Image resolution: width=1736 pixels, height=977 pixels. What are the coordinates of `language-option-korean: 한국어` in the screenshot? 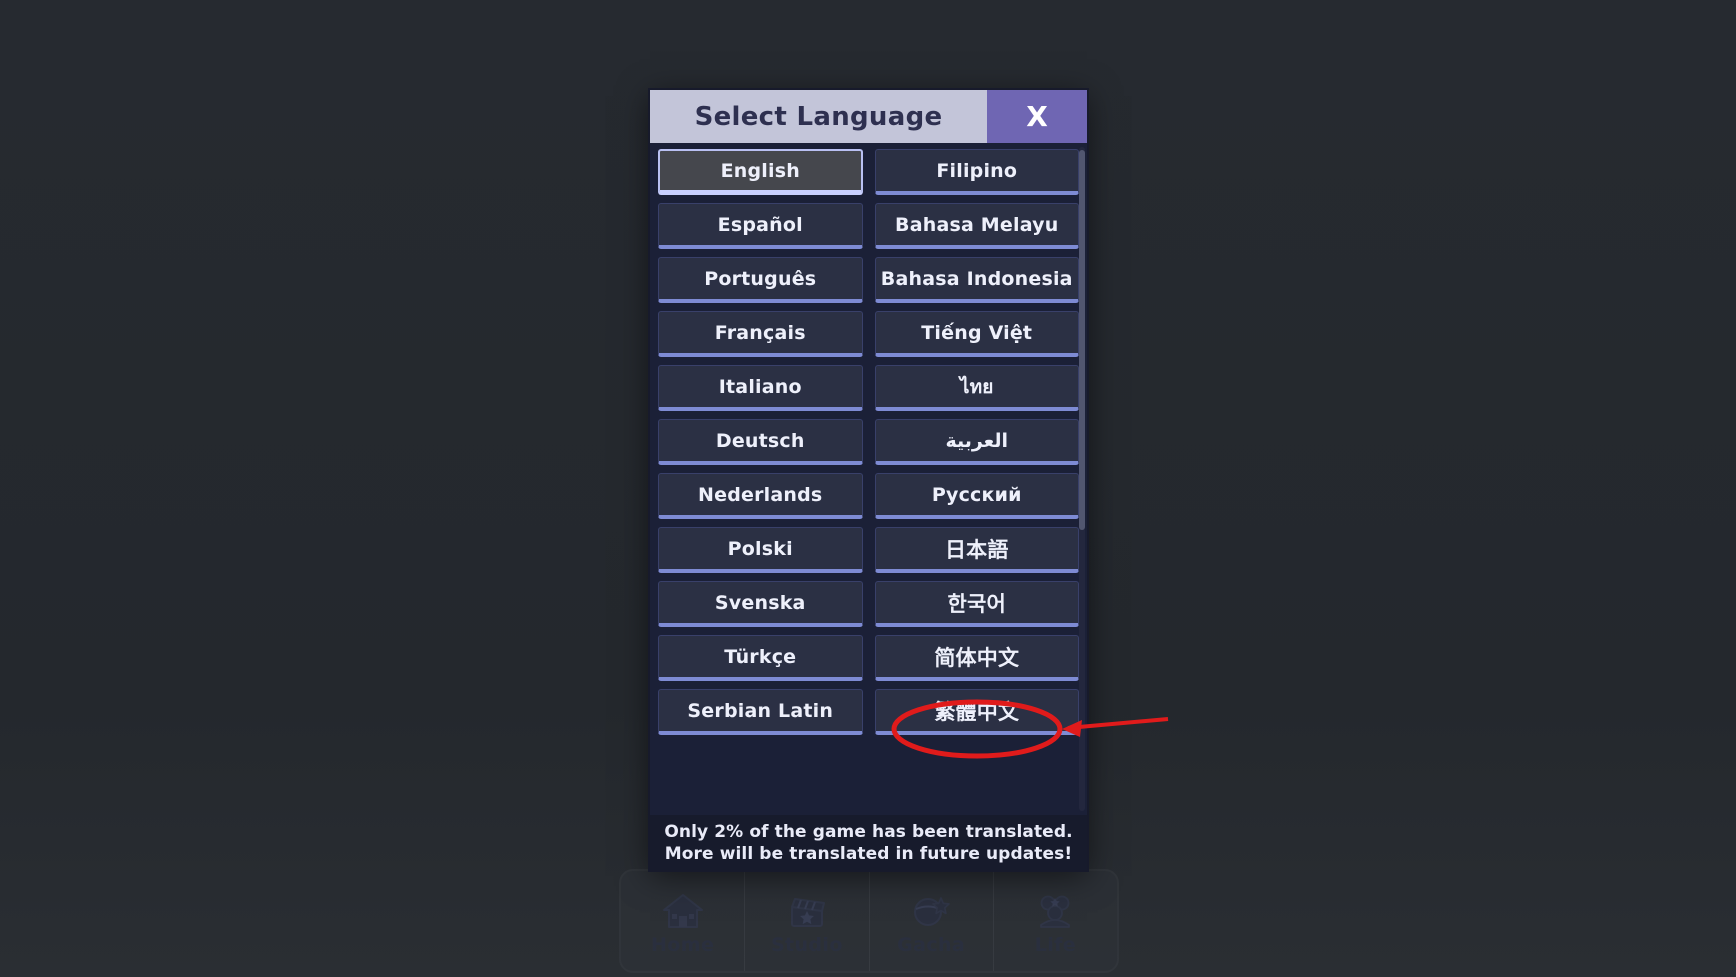 It's located at (976, 604).